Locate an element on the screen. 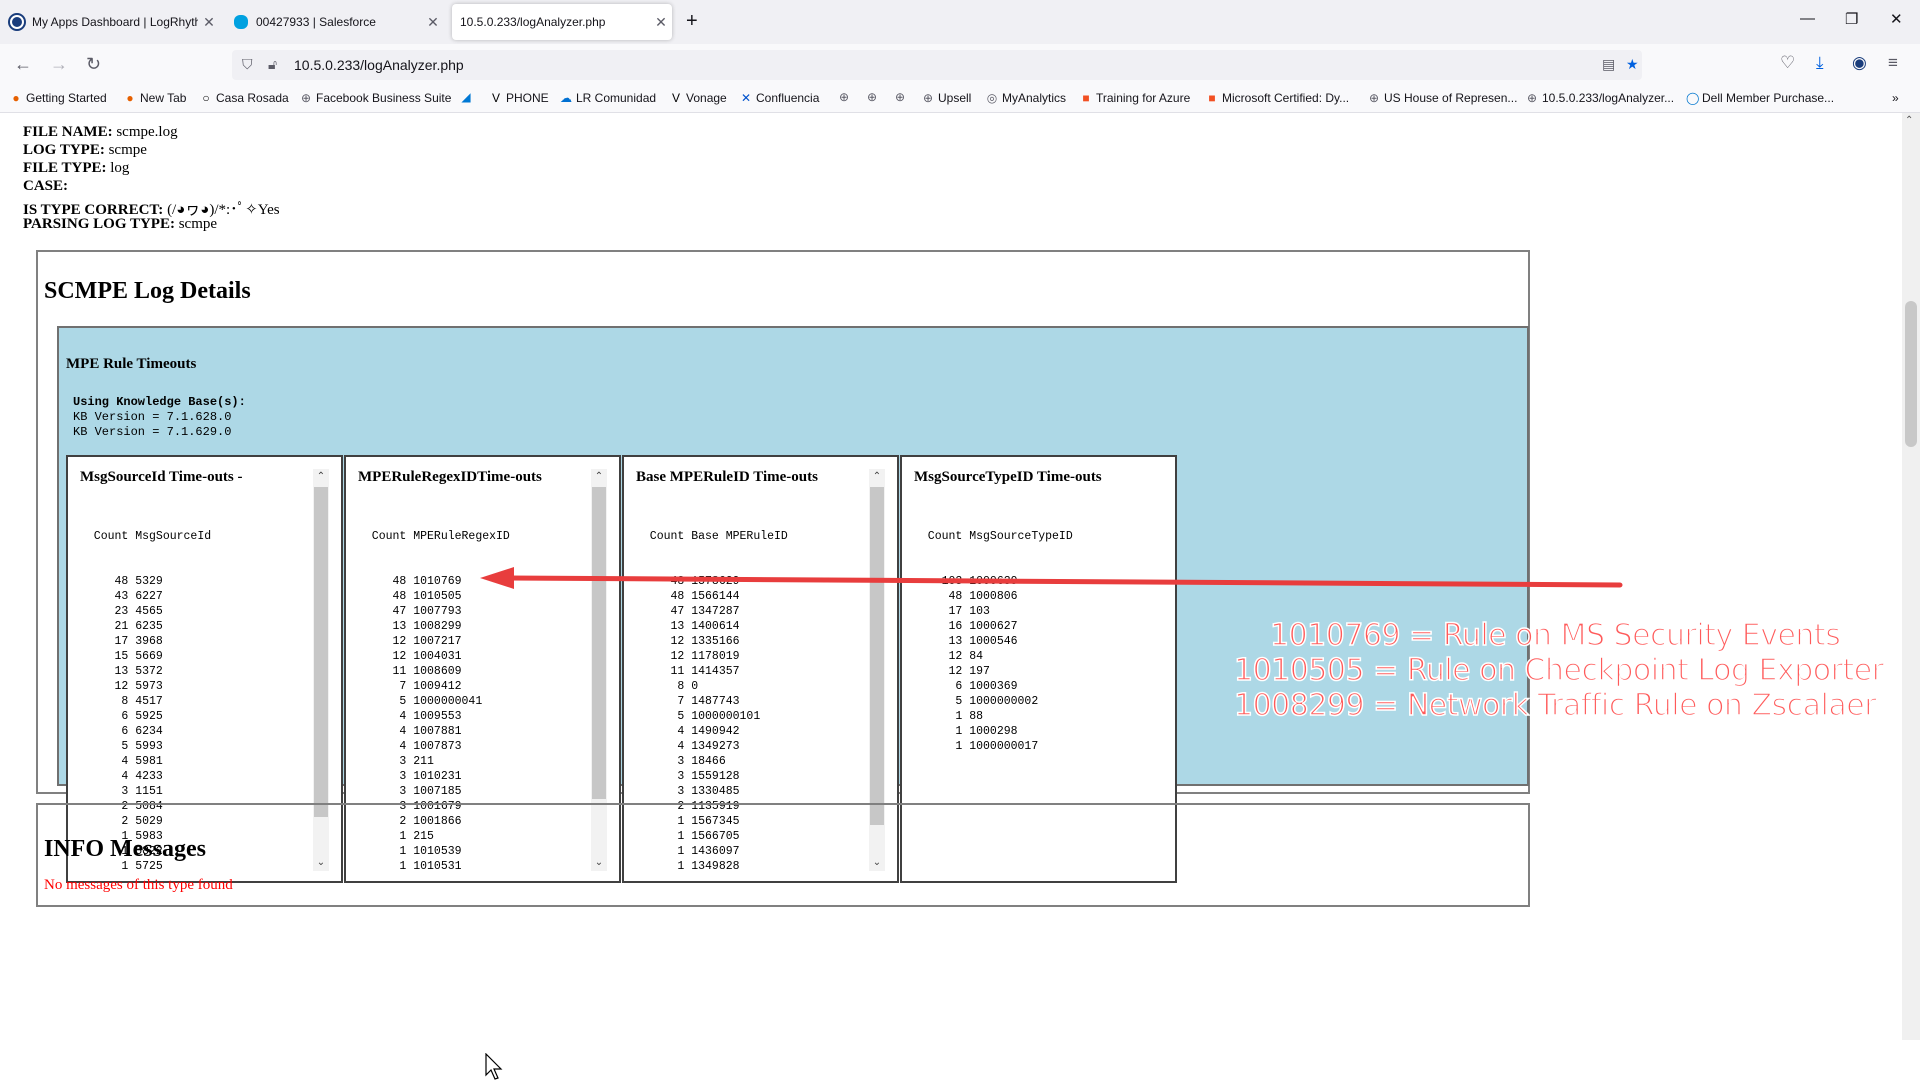  reload-button: ↻ is located at coordinates (93, 64).